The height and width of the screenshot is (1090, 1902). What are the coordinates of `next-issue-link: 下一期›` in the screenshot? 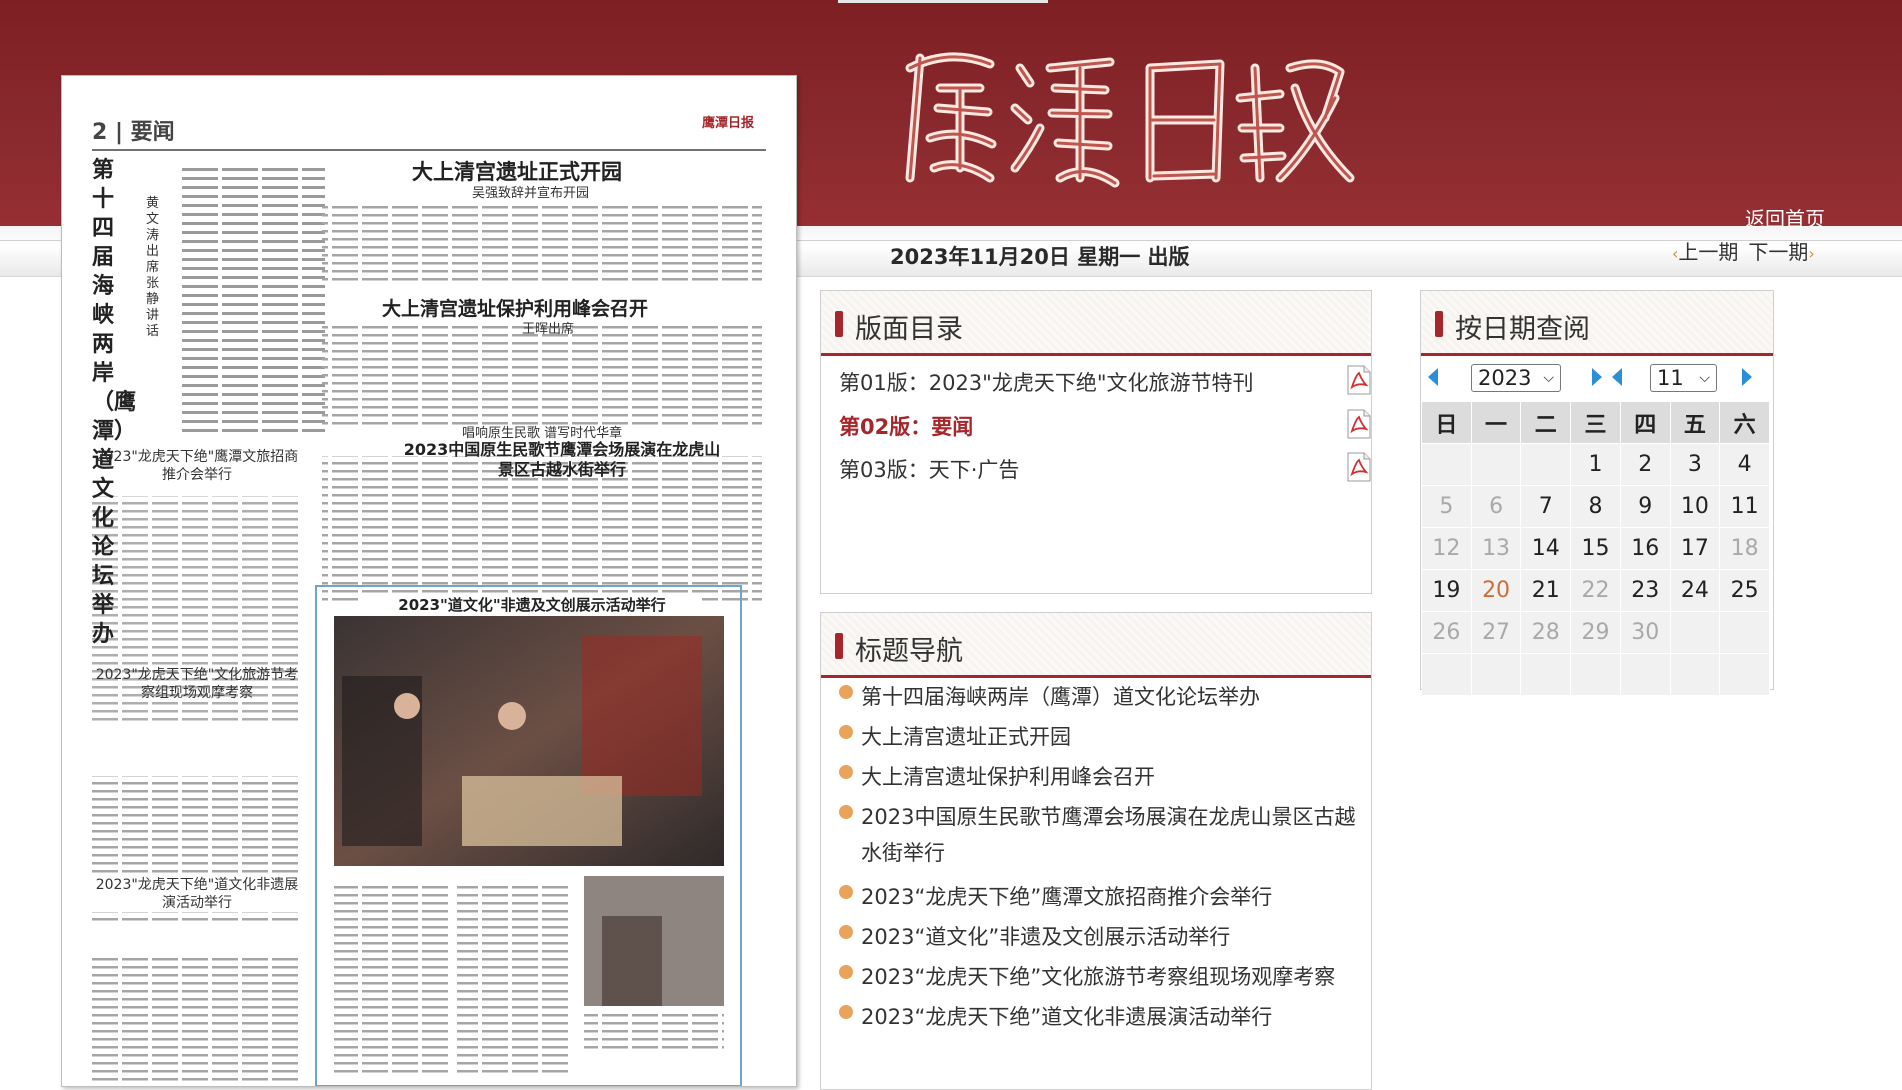 It's located at (1781, 250).